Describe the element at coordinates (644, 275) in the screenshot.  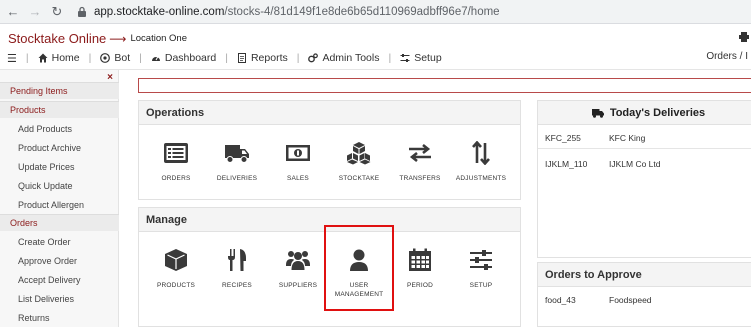
I see `orders-to-approve-title: Orders to Approve` at that location.